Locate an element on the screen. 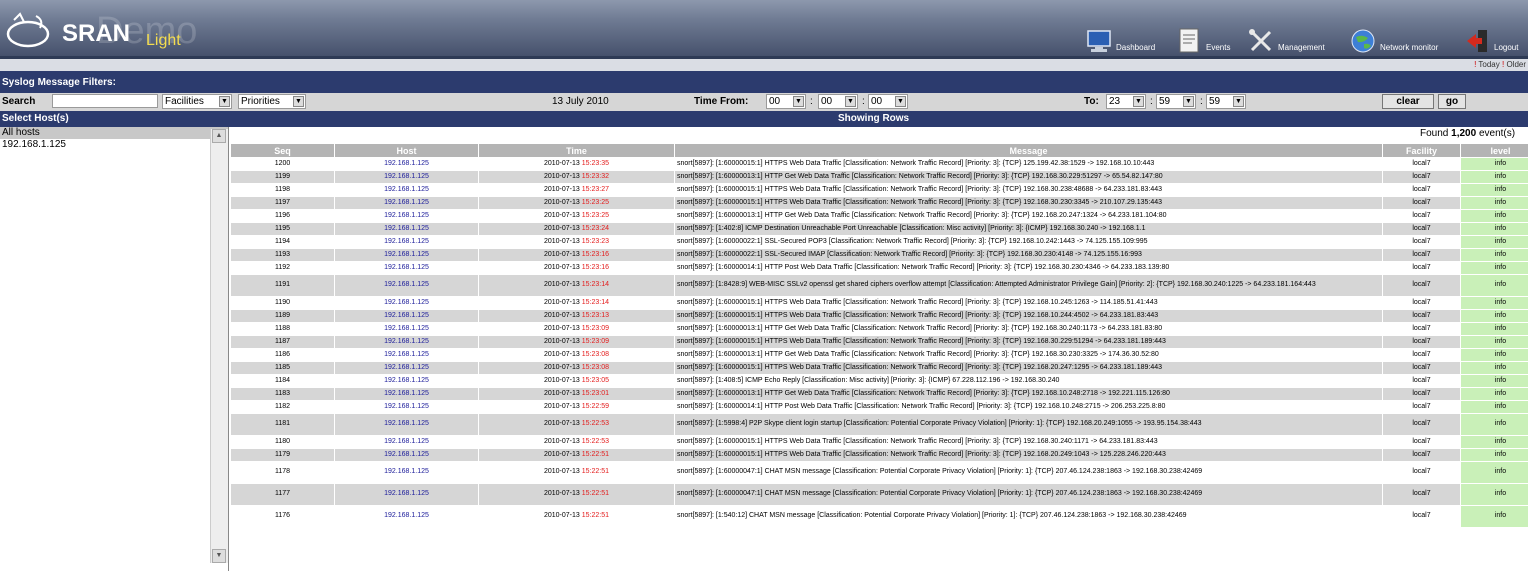 This screenshot has height=571, width=1528. sran-logo: Demo SRAN Light is located at coordinates (116, 29).